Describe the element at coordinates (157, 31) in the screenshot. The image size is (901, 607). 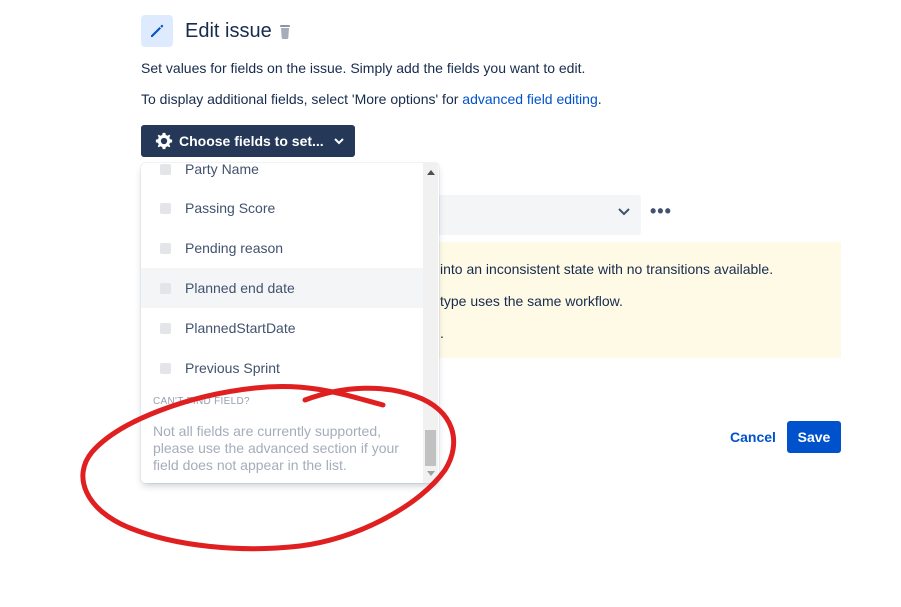
I see `pencil-icon` at that location.